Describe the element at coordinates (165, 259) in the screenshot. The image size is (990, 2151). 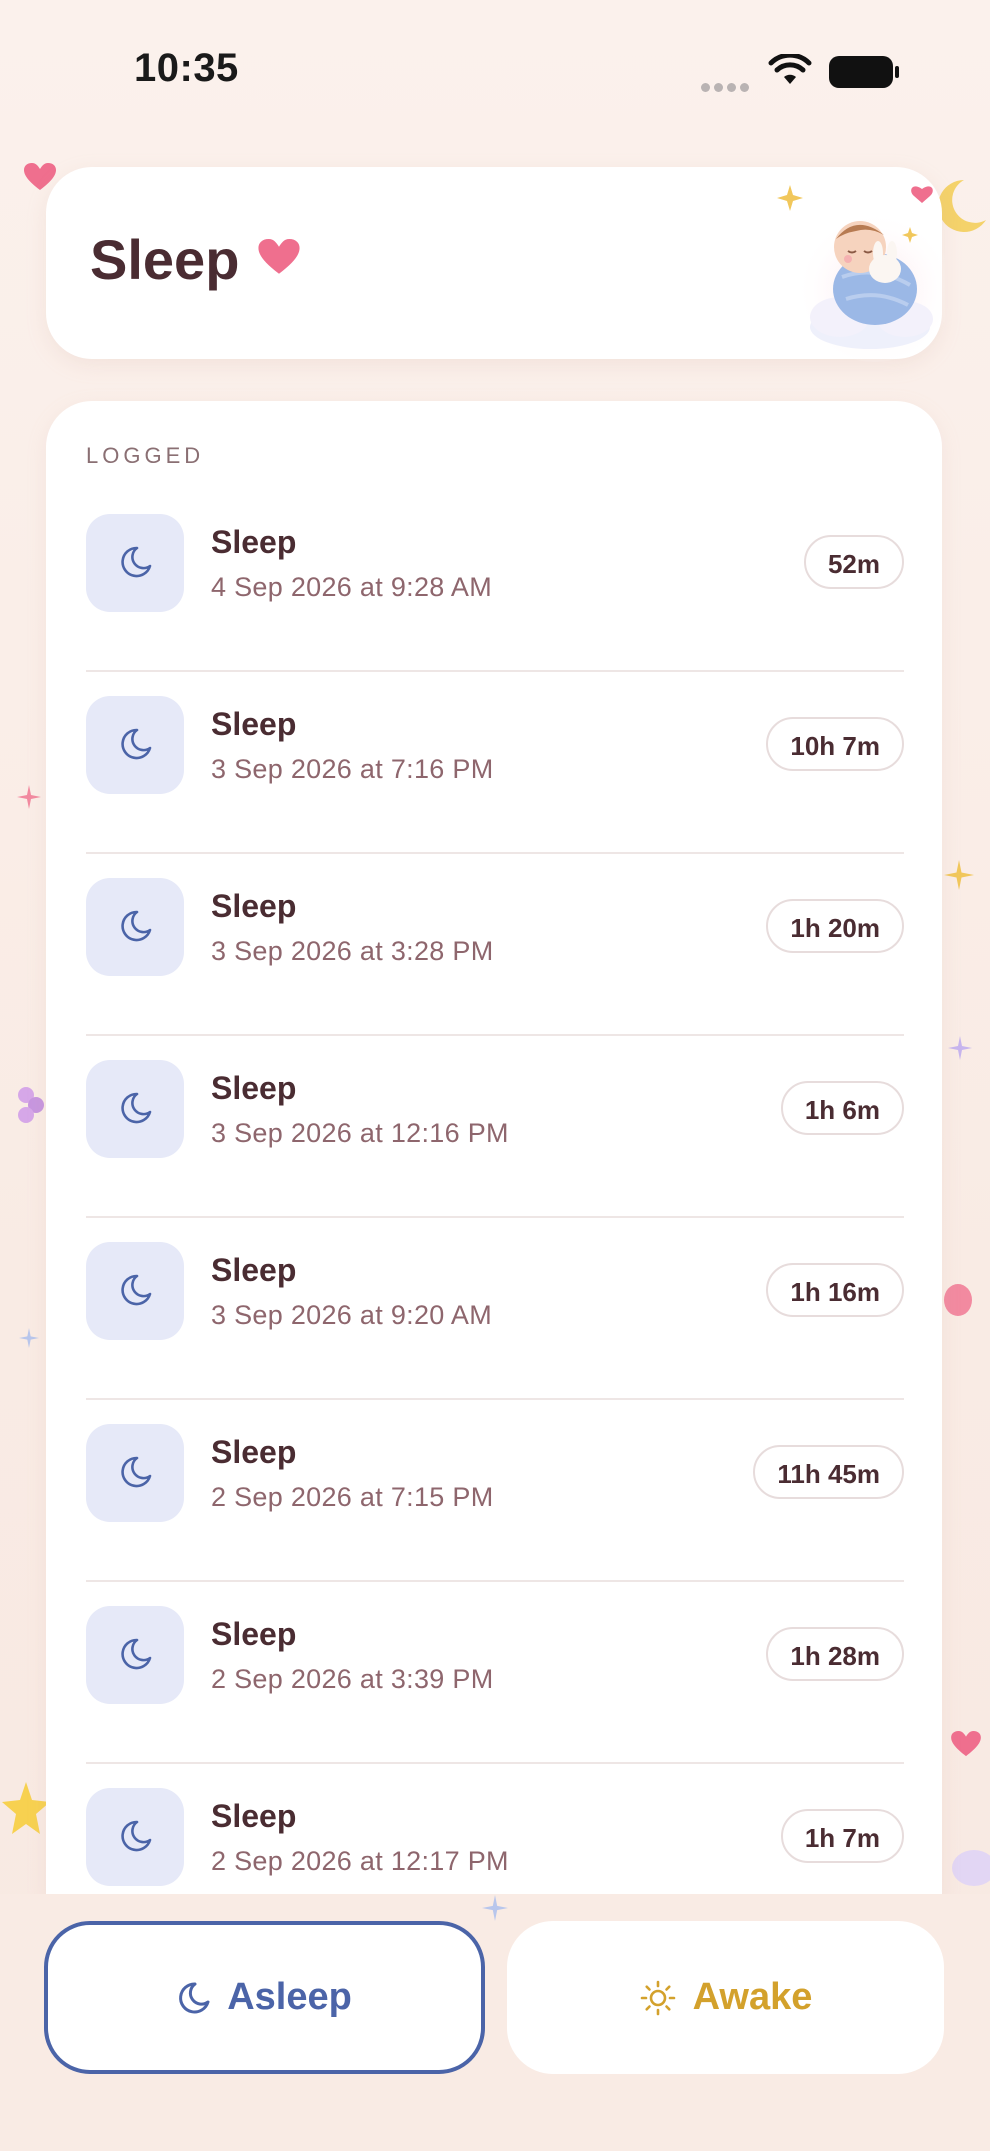
I see `page-title: Sleep` at that location.